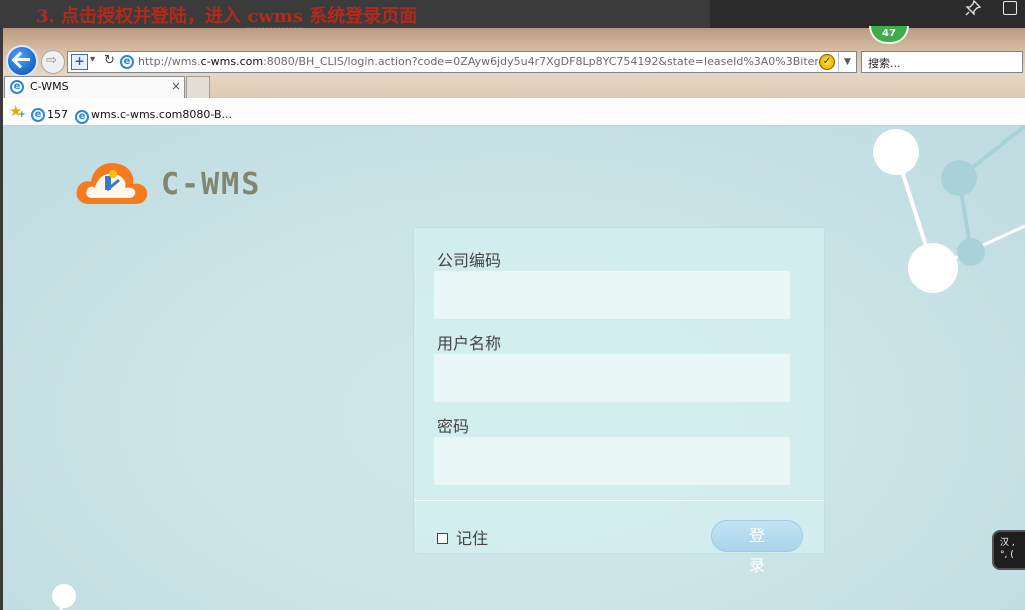  Describe the element at coordinates (612, 461) in the screenshot. I see `password-input` at that location.